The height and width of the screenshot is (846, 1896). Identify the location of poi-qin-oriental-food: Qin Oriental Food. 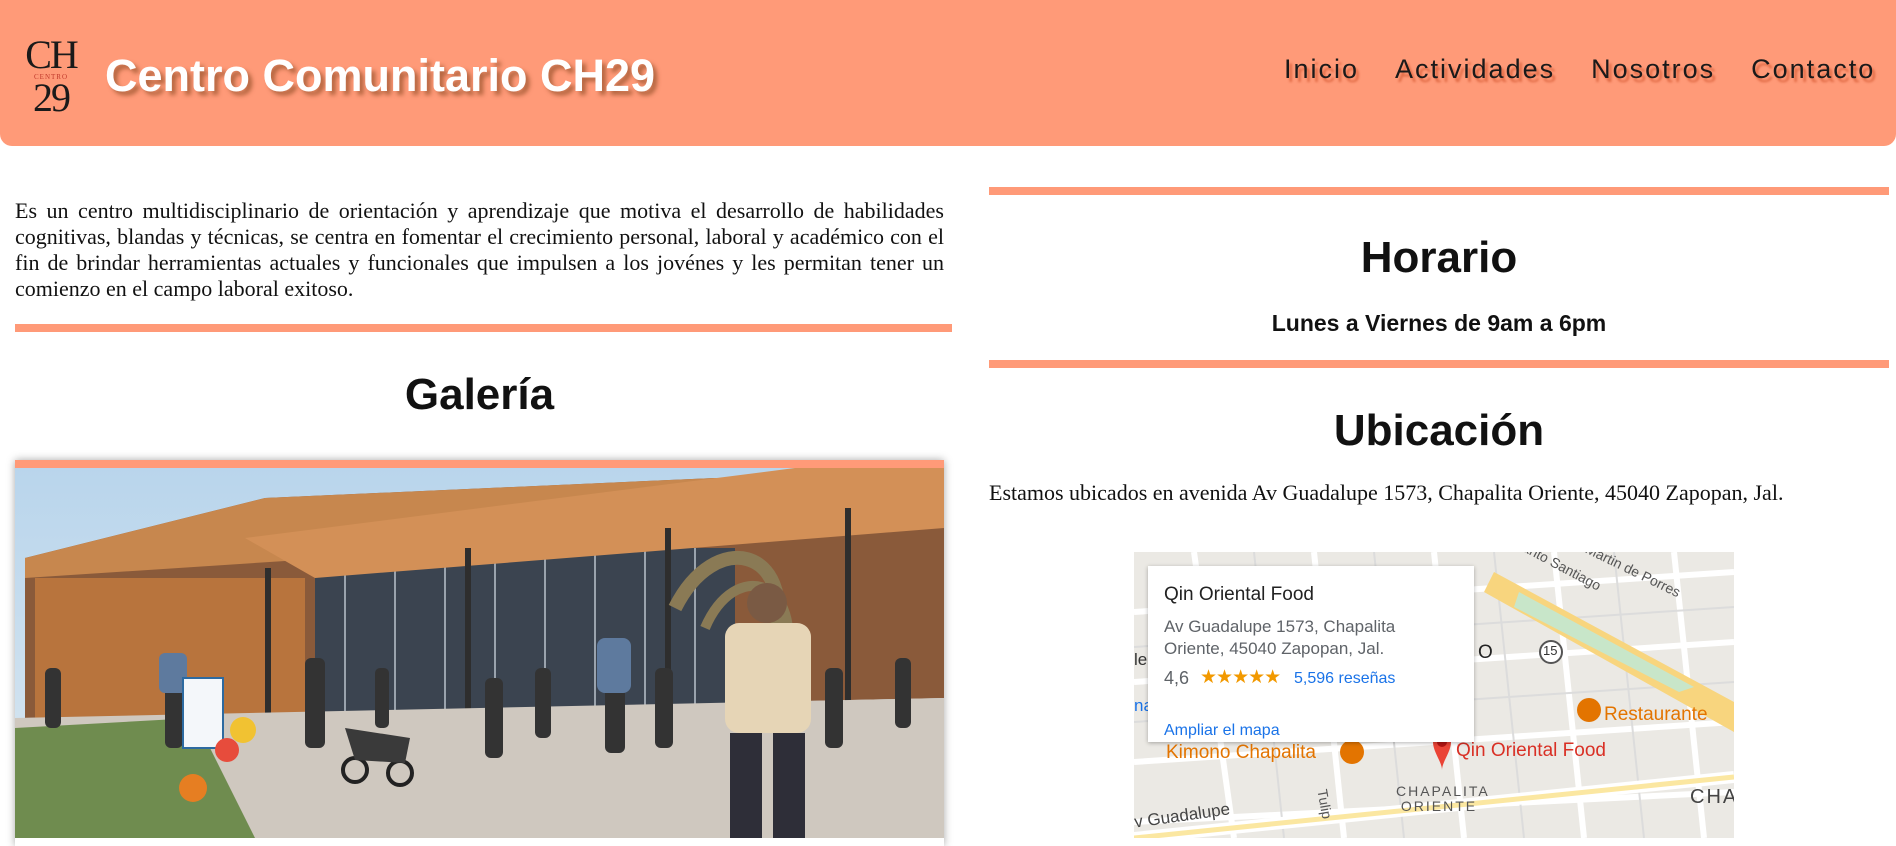
(1531, 751).